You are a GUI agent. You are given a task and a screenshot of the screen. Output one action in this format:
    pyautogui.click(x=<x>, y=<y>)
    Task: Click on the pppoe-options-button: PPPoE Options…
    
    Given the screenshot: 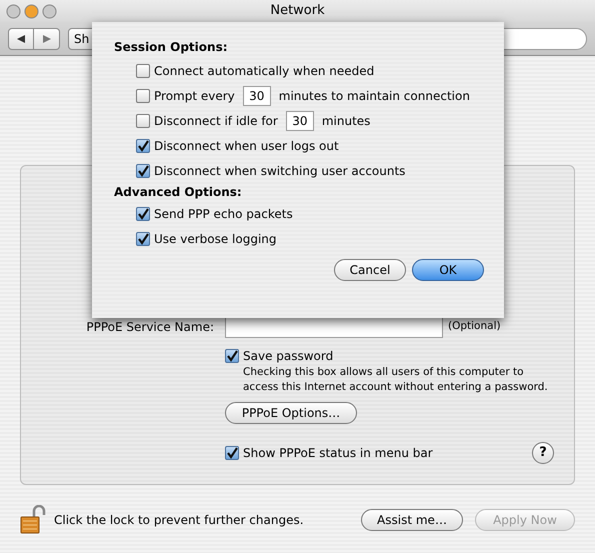 What is the action you would take?
    pyautogui.click(x=291, y=413)
    